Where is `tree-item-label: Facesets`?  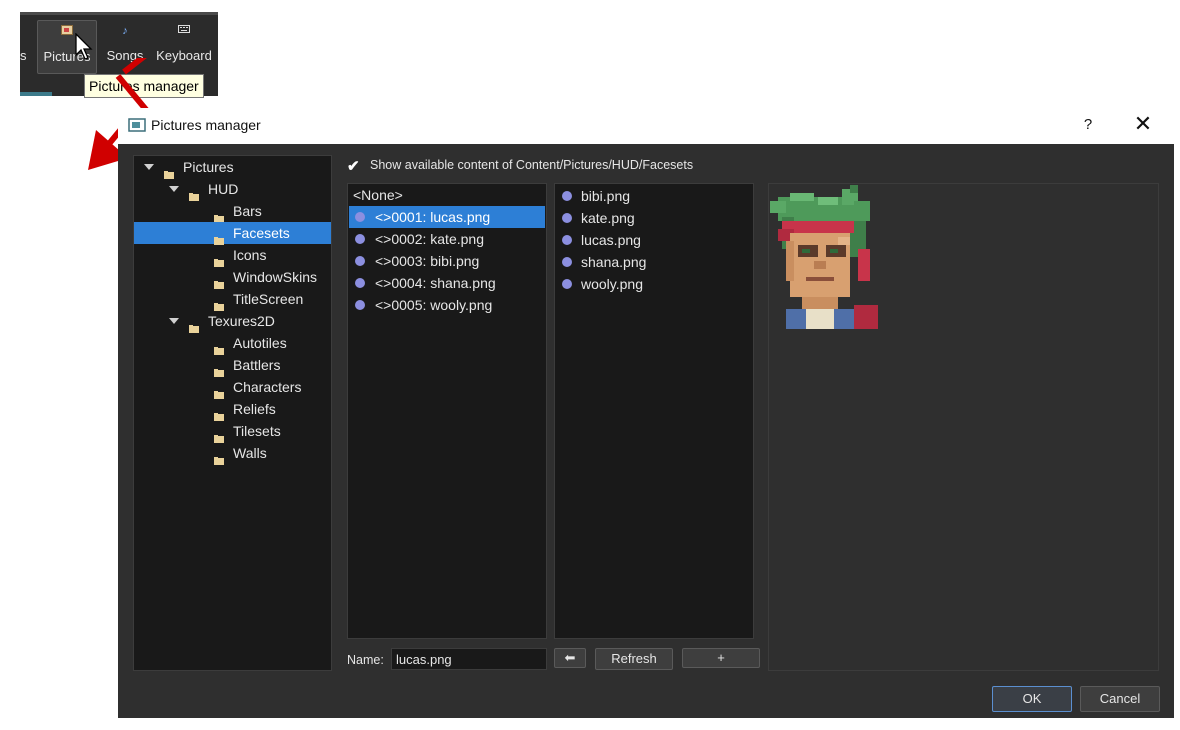
tree-item-label: Facesets is located at coordinates (261, 233).